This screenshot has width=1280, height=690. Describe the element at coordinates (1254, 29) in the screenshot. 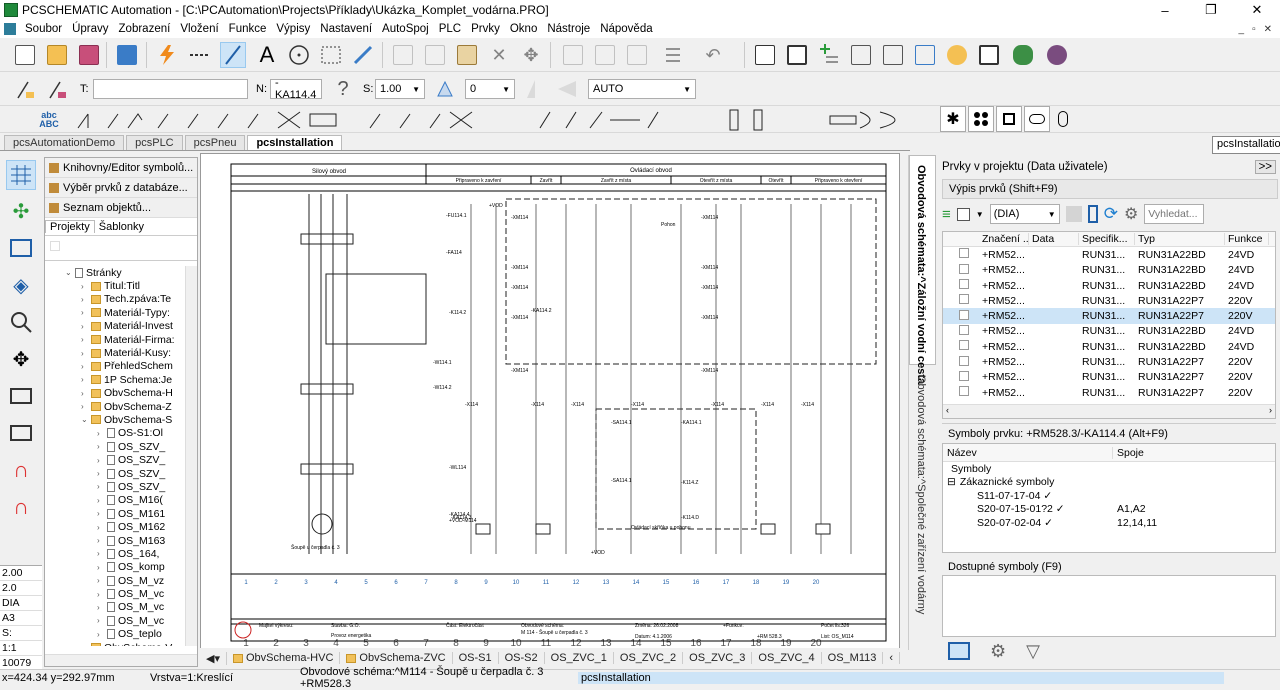

I see `mdi-restore-button: ▫` at that location.